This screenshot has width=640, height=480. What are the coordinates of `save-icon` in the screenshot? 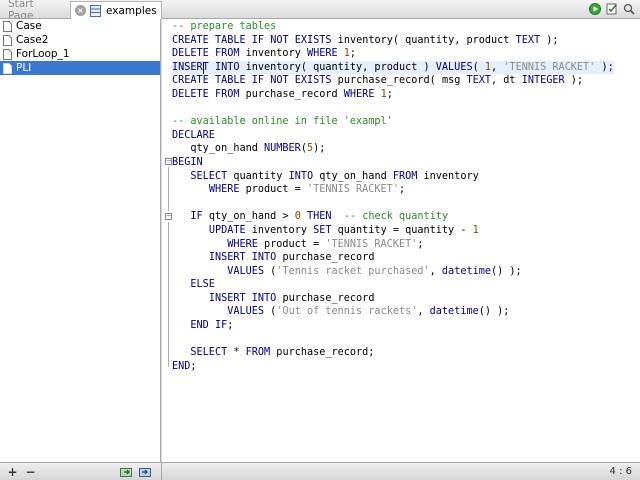 It's located at (611, 9).